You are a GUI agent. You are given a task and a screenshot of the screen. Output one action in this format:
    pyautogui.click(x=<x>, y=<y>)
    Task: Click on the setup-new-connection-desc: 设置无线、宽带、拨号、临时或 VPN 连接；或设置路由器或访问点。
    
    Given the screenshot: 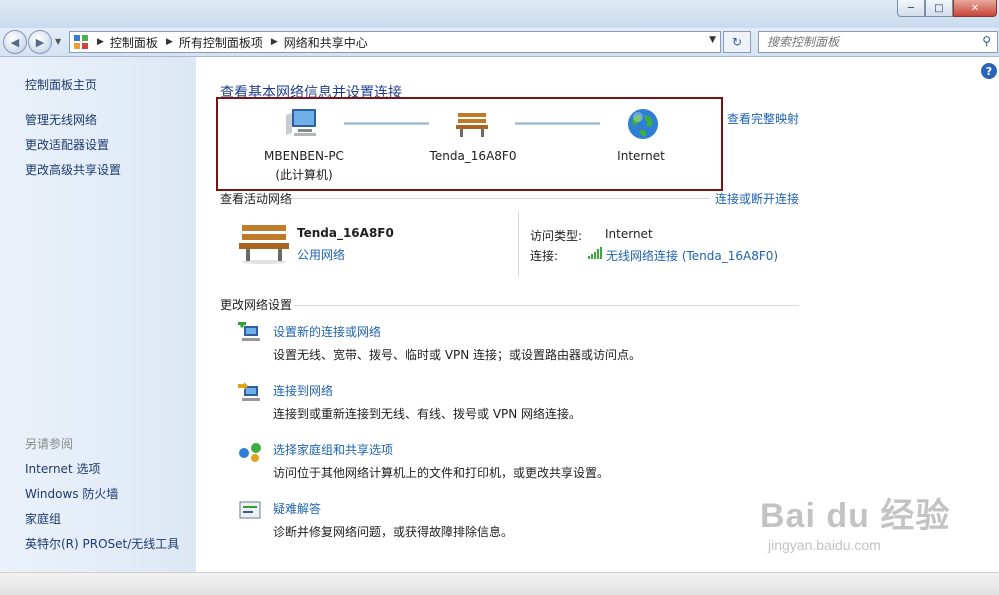 What is the action you would take?
    pyautogui.click(x=457, y=355)
    